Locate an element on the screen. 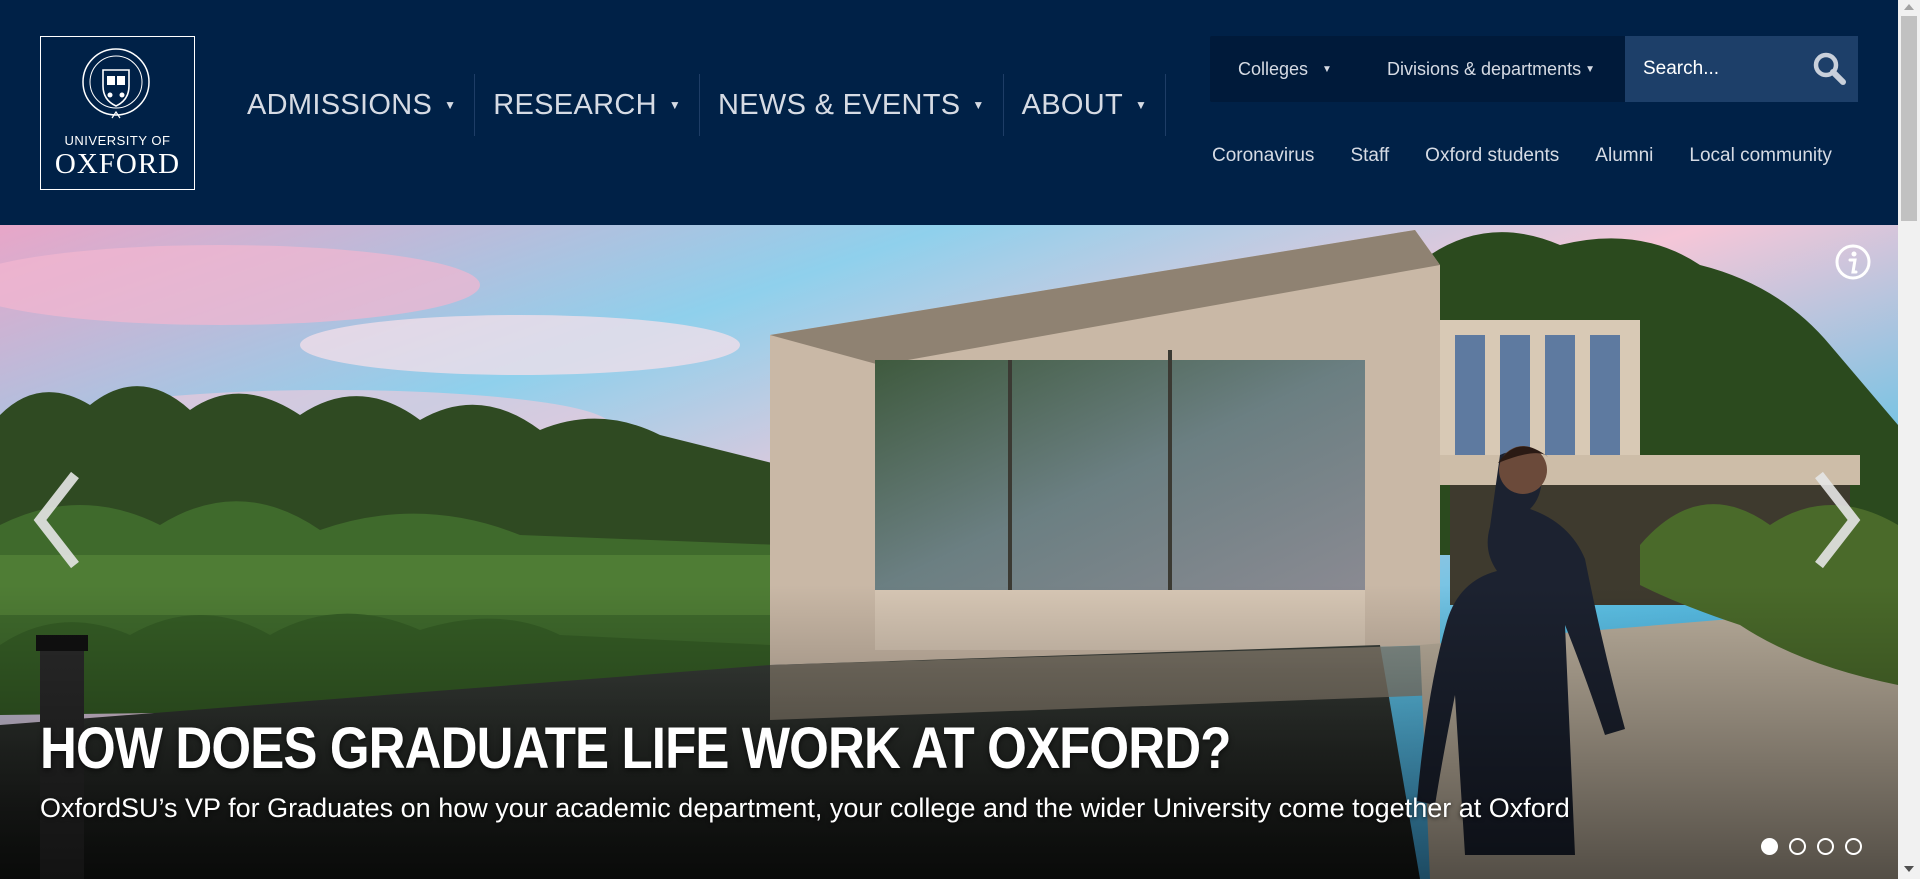  oxford-logo: UNIVERSITY OF OXFORD is located at coordinates (117, 113).